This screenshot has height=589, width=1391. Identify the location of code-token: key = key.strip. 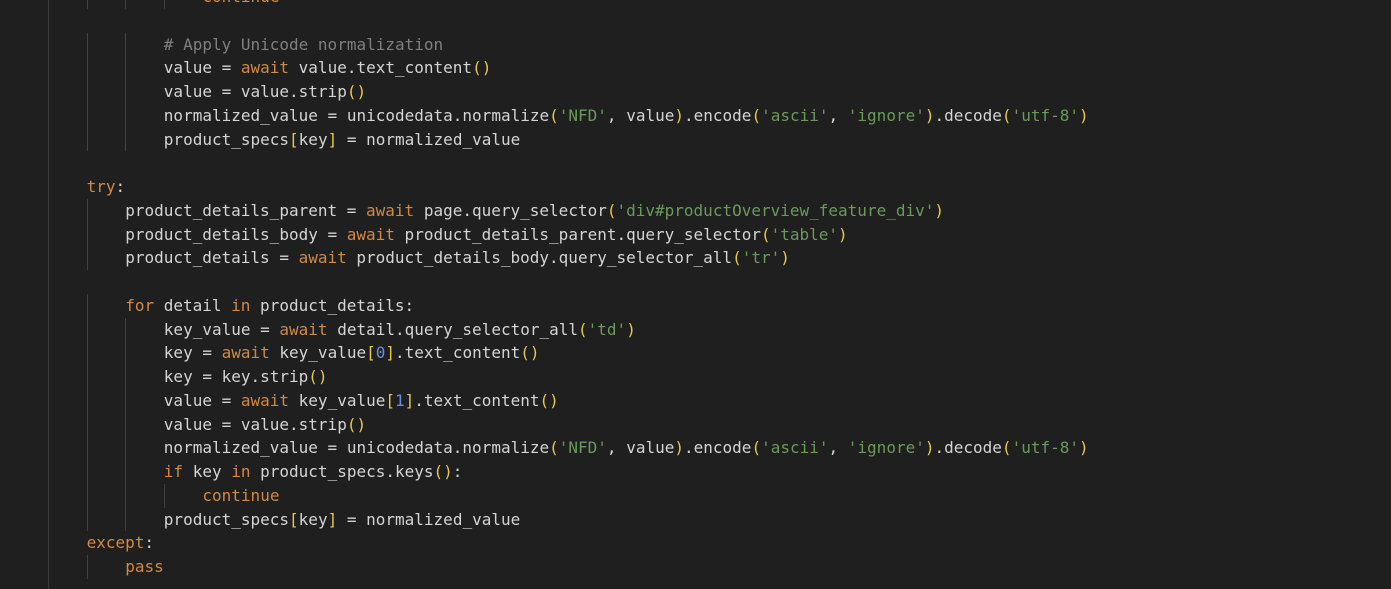
(236, 376).